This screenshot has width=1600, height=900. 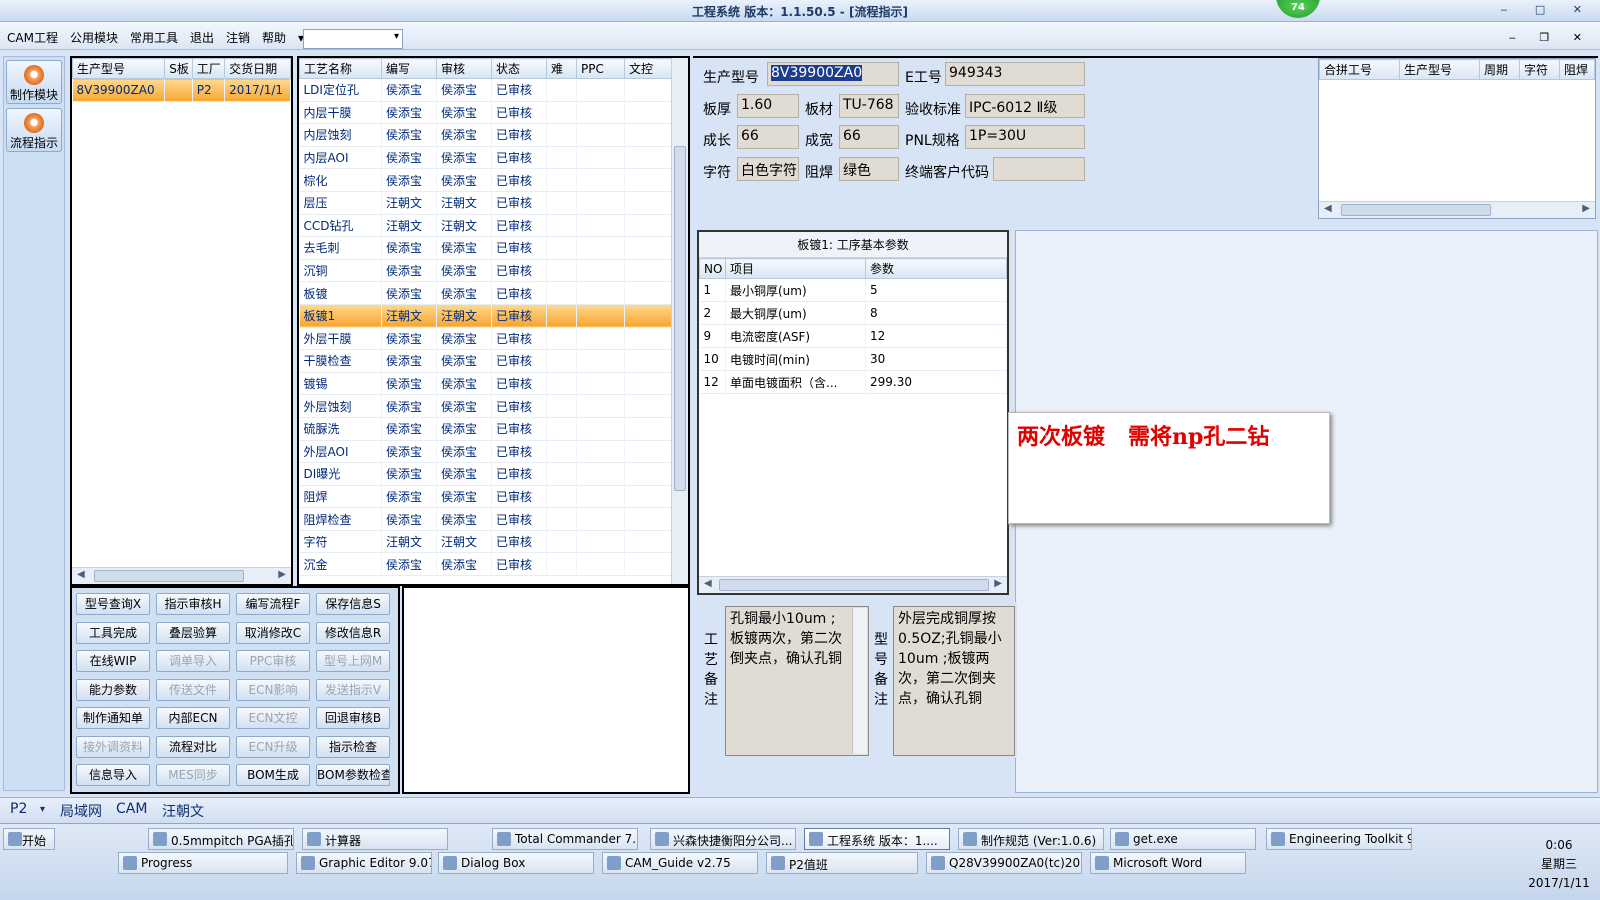 What do you see at coordinates (273, 632) in the screenshot?
I see `action-button: 取消修改C` at bounding box center [273, 632].